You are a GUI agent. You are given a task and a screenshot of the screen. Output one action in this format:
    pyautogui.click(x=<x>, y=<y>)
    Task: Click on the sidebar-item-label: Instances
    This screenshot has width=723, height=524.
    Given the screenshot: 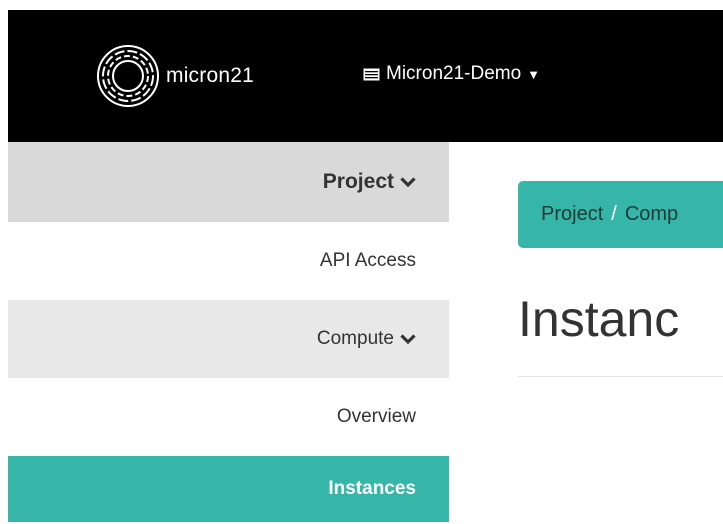 What is the action you would take?
    pyautogui.click(x=372, y=488)
    